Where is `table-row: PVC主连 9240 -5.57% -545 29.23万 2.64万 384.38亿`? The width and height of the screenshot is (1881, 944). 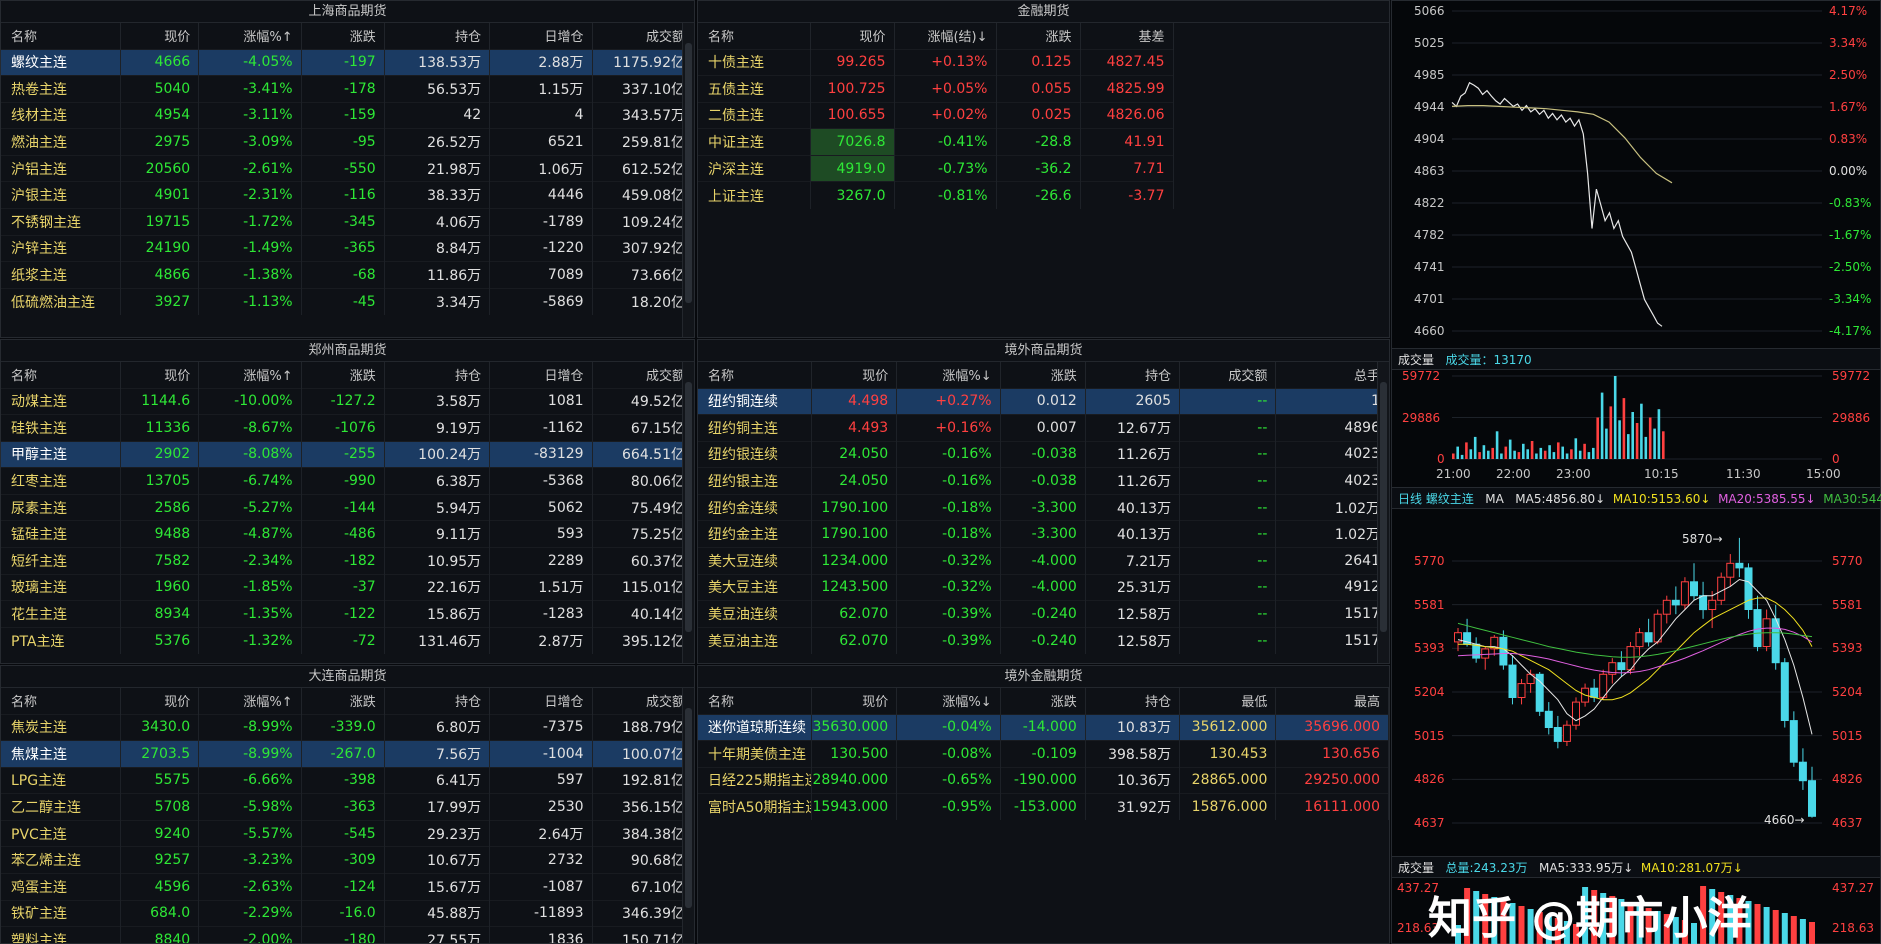 table-row: PVC主连 9240 -5.57% -545 29.23万 2.64万 384.38亿 is located at coordinates (347, 833).